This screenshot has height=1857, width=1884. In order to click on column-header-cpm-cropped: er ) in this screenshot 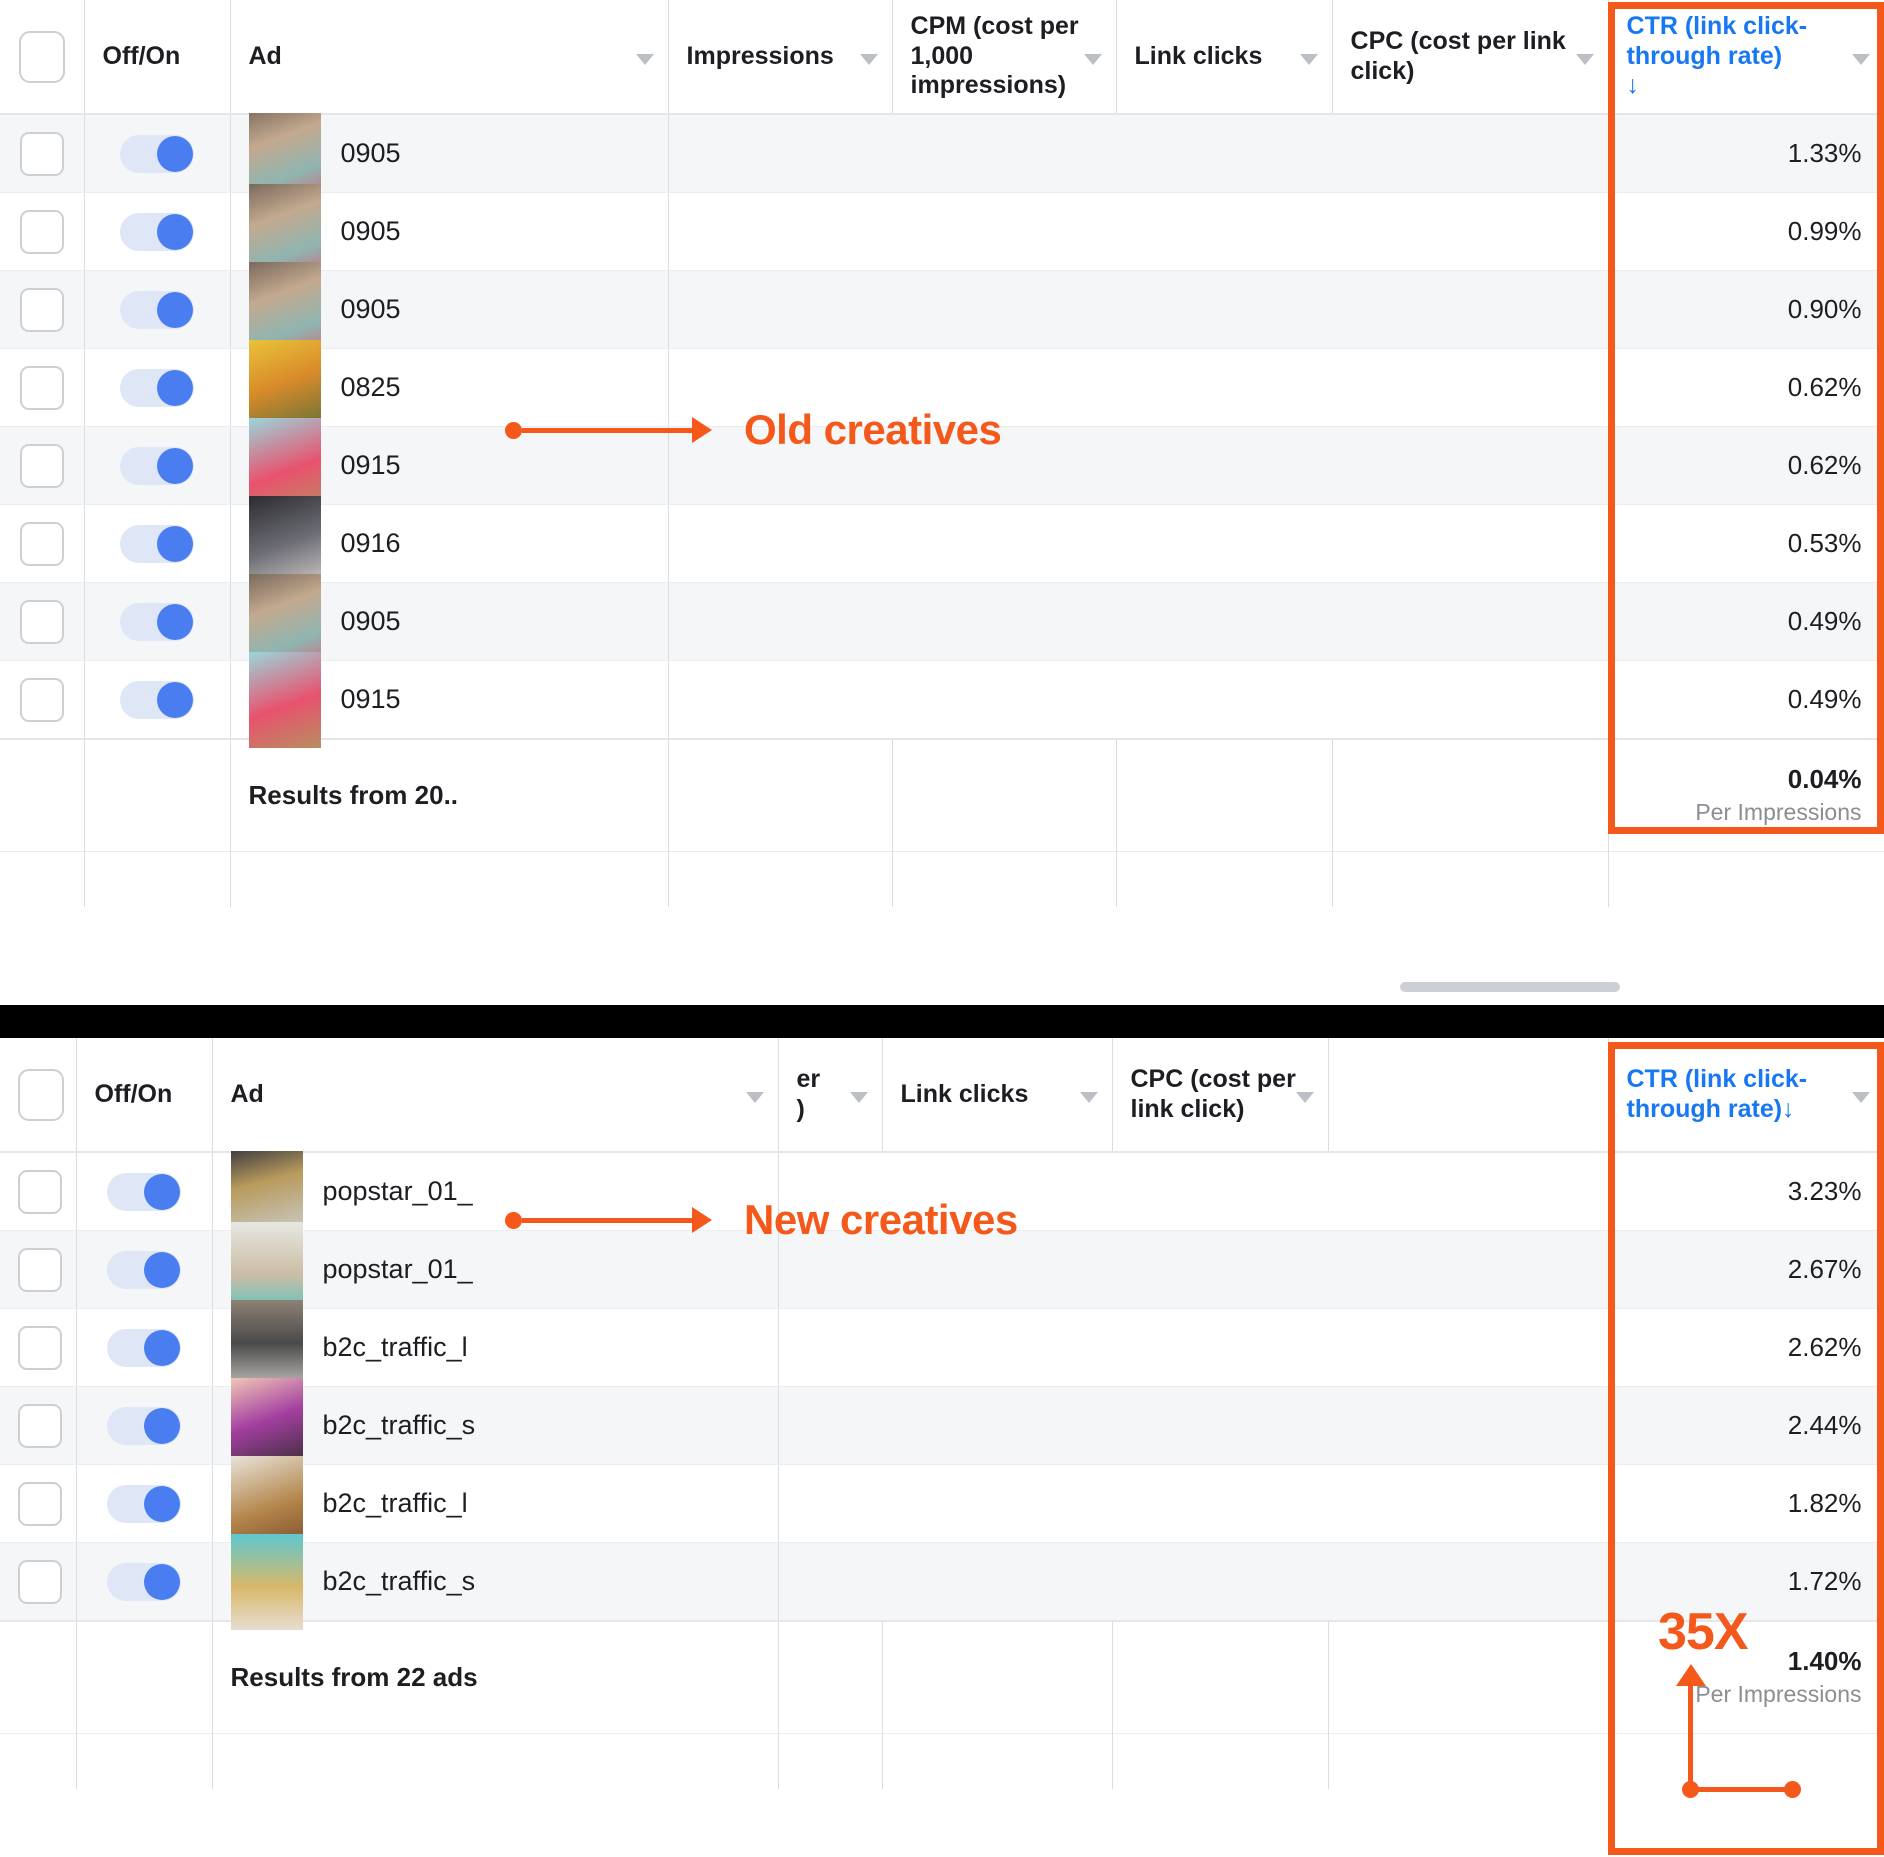, I will do `click(830, 1095)`.